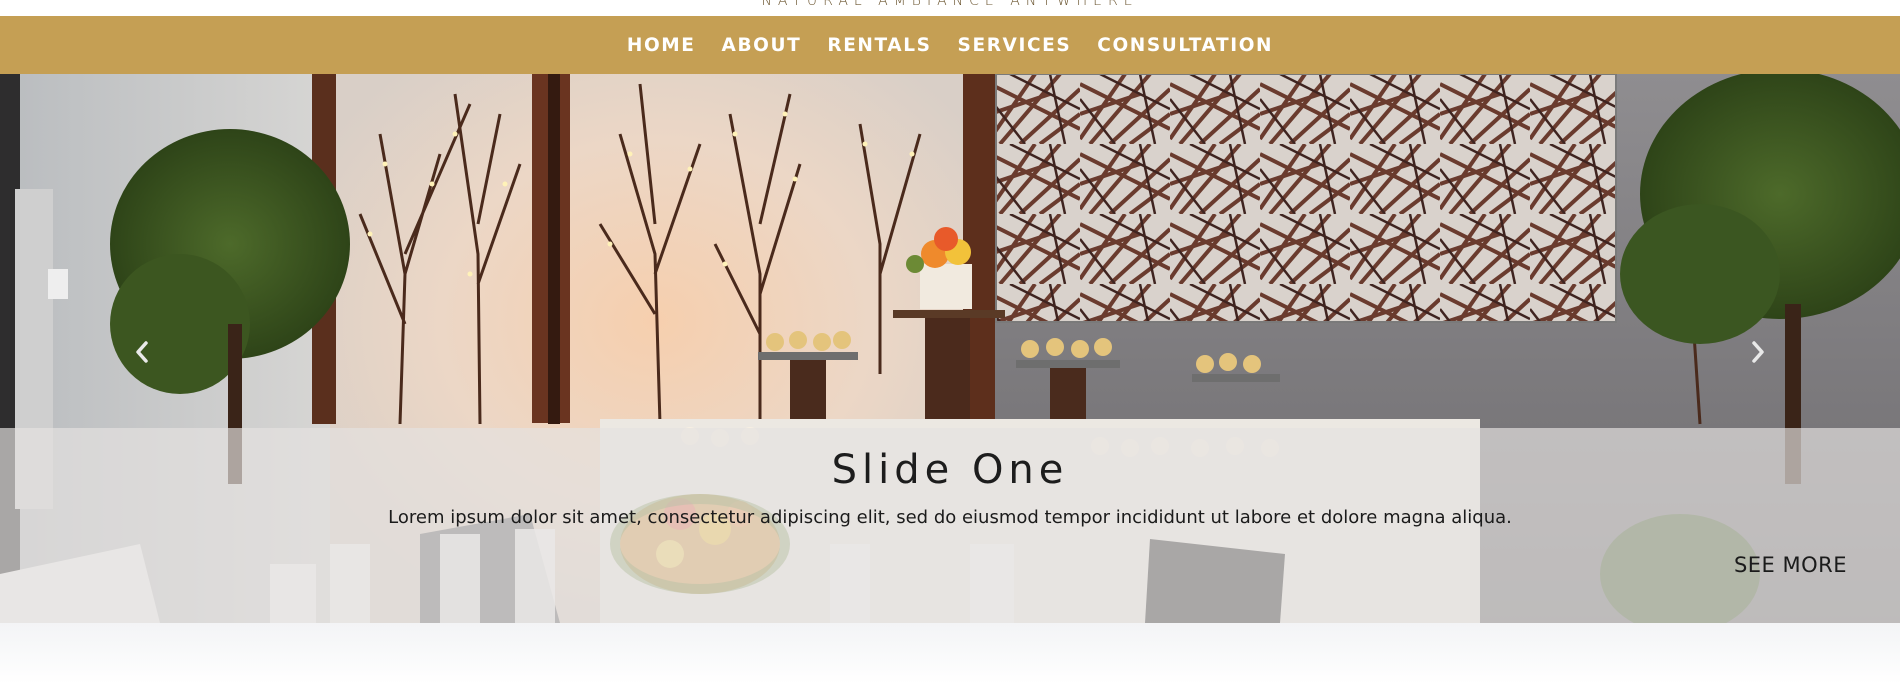 The width and height of the screenshot is (1900, 684). I want to click on nav-item-services: SERVICES, so click(1015, 45).